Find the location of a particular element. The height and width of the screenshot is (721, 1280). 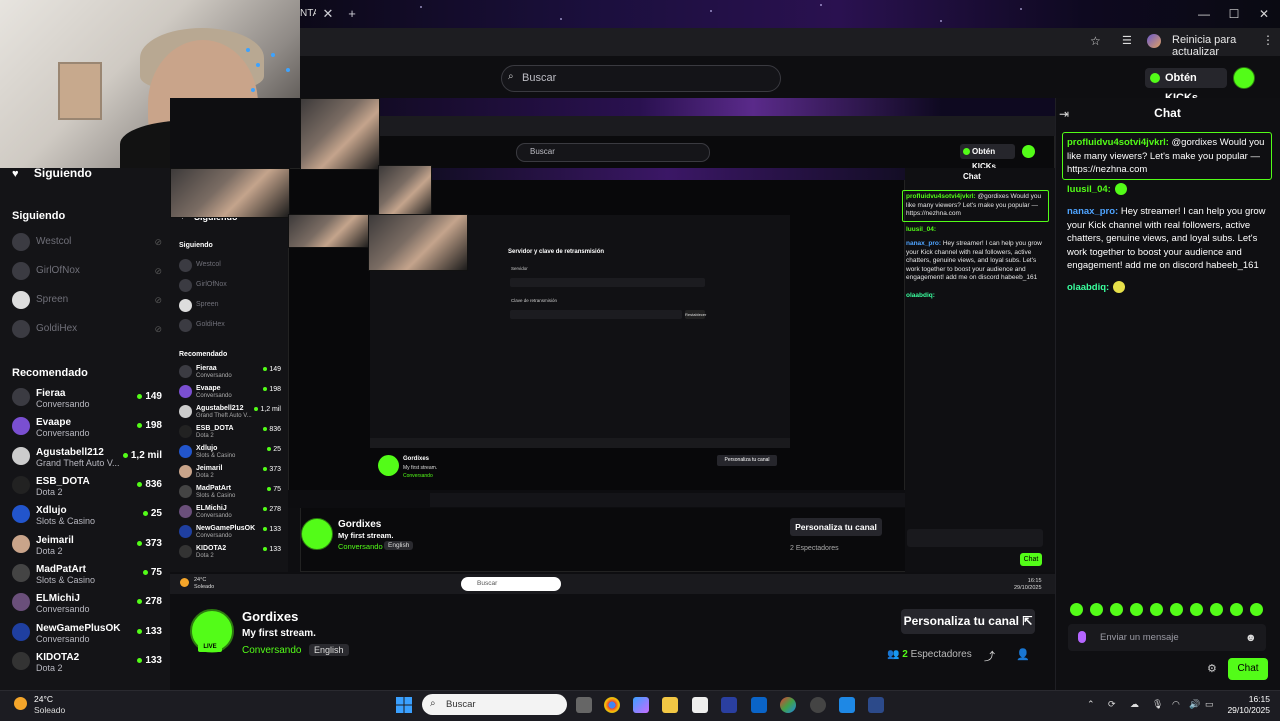

live-badge: LIVE is located at coordinates (210, 647).